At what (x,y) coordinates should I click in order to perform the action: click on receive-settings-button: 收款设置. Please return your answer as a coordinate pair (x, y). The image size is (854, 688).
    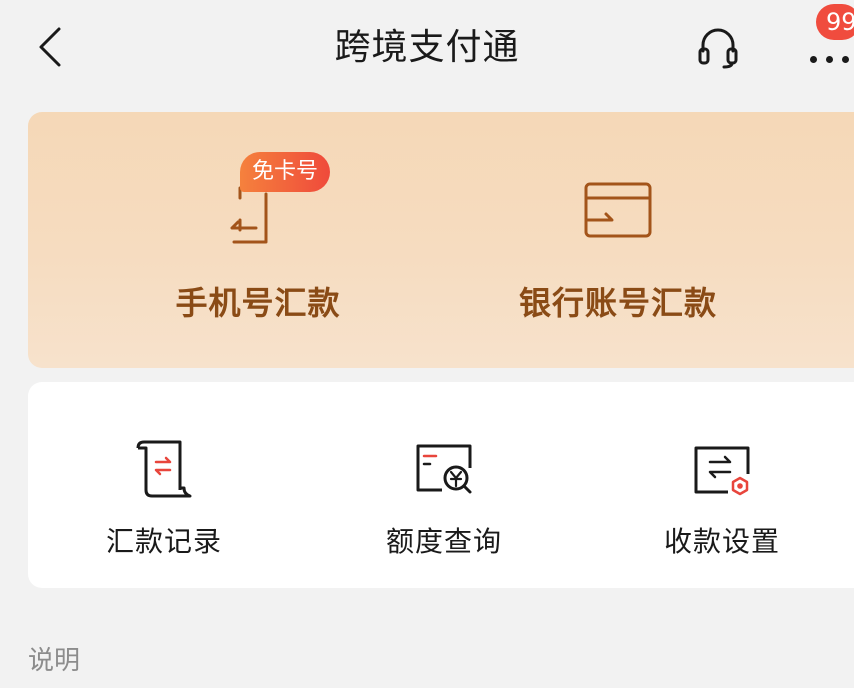
    Looking at the image, I should click on (722, 485).